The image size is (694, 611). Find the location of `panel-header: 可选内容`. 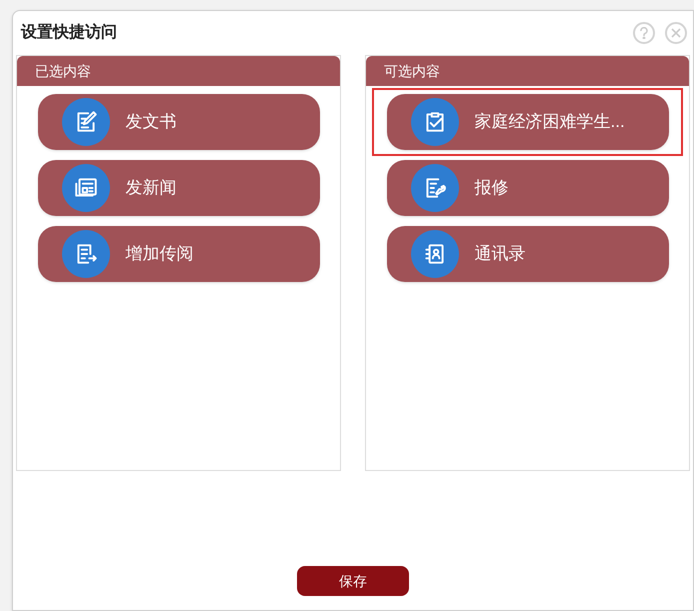

panel-header: 可选内容 is located at coordinates (527, 71).